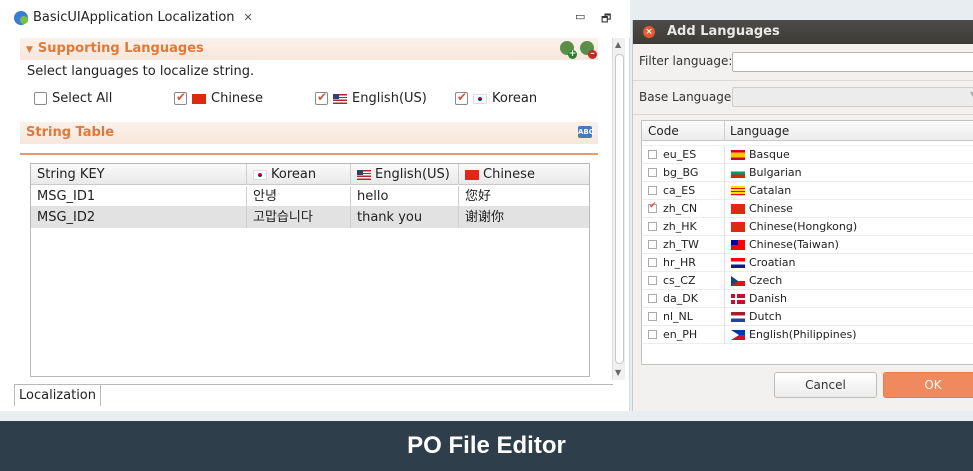  Describe the element at coordinates (405, 217) in the screenshot. I see `cell-english: thank you` at that location.